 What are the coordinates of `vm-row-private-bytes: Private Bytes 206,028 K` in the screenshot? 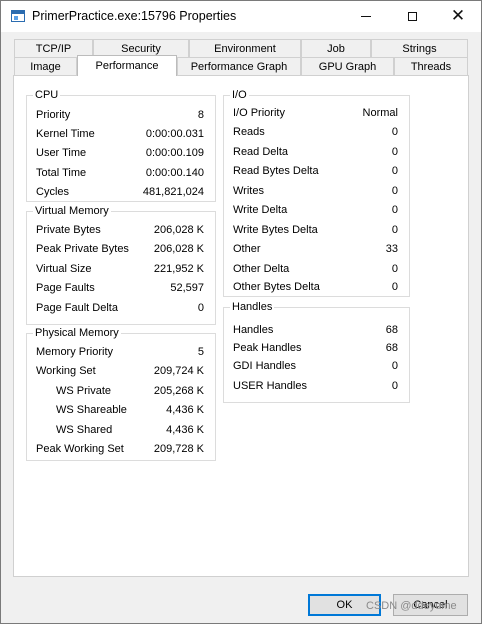 It's located at (121, 230).